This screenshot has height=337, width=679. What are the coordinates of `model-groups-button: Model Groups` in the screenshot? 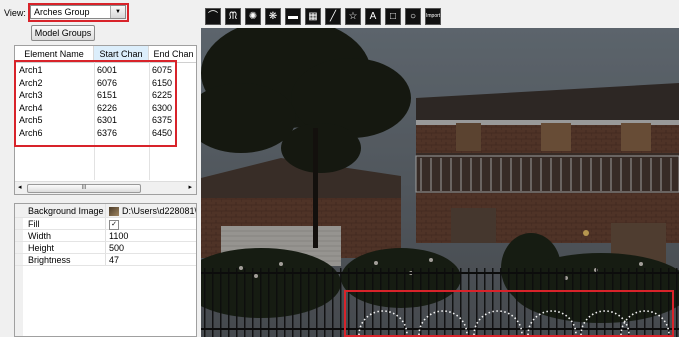 It's located at (63, 33).